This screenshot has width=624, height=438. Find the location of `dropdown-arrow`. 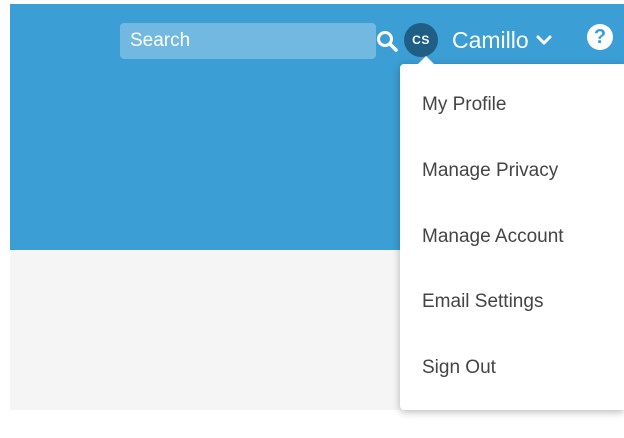

dropdown-arrow is located at coordinates (426, 60).